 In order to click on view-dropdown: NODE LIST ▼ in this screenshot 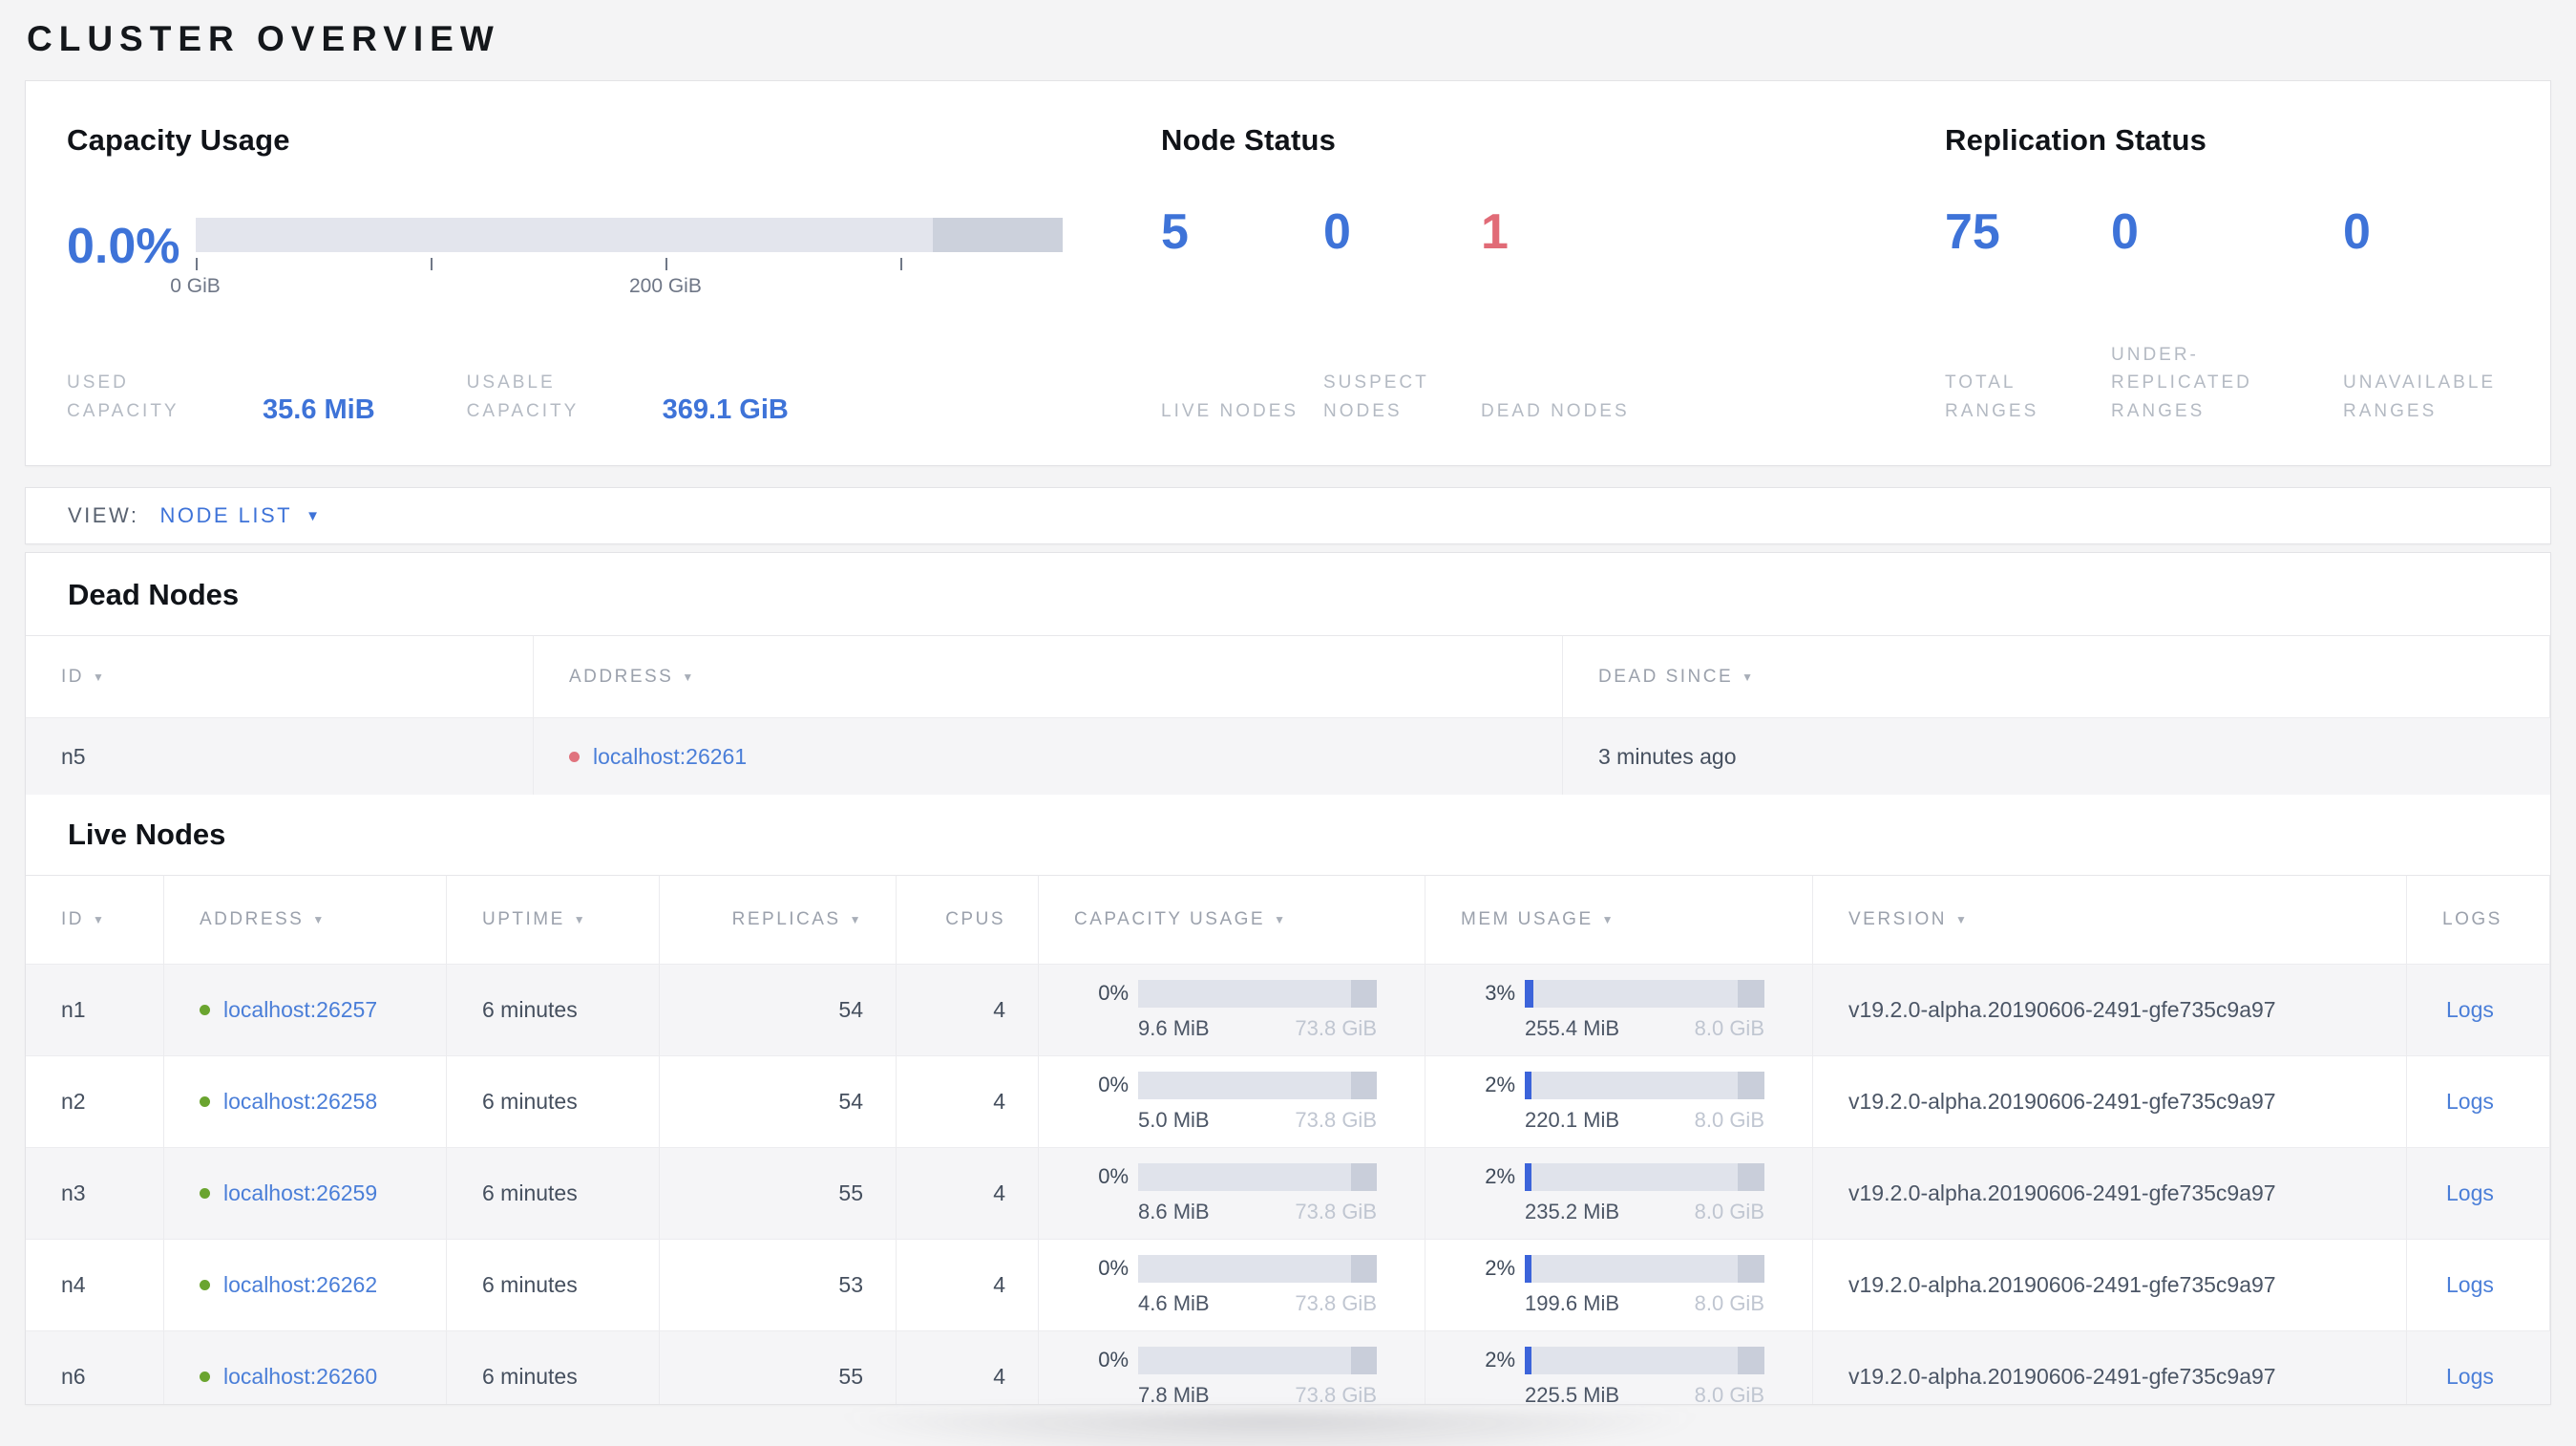, I will do `click(239, 516)`.